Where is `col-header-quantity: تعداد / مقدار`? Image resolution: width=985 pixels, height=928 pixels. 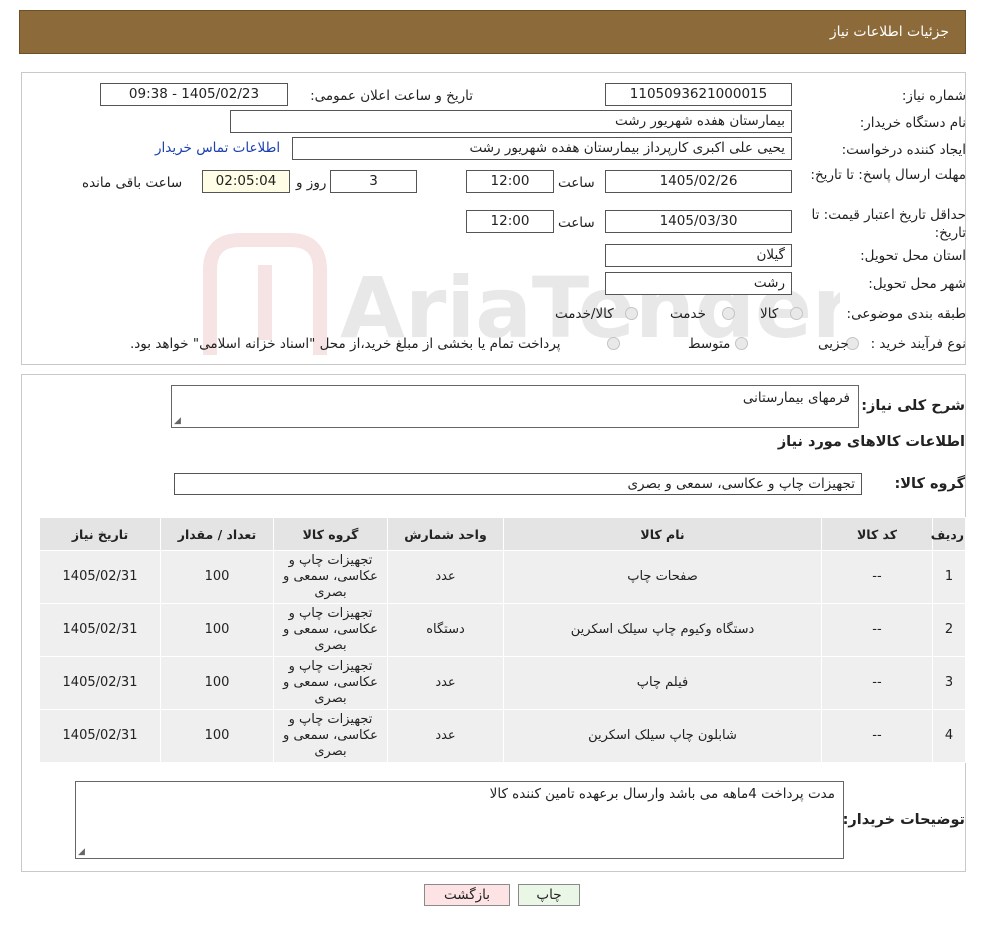 col-header-quantity: تعداد / مقدار is located at coordinates (217, 534).